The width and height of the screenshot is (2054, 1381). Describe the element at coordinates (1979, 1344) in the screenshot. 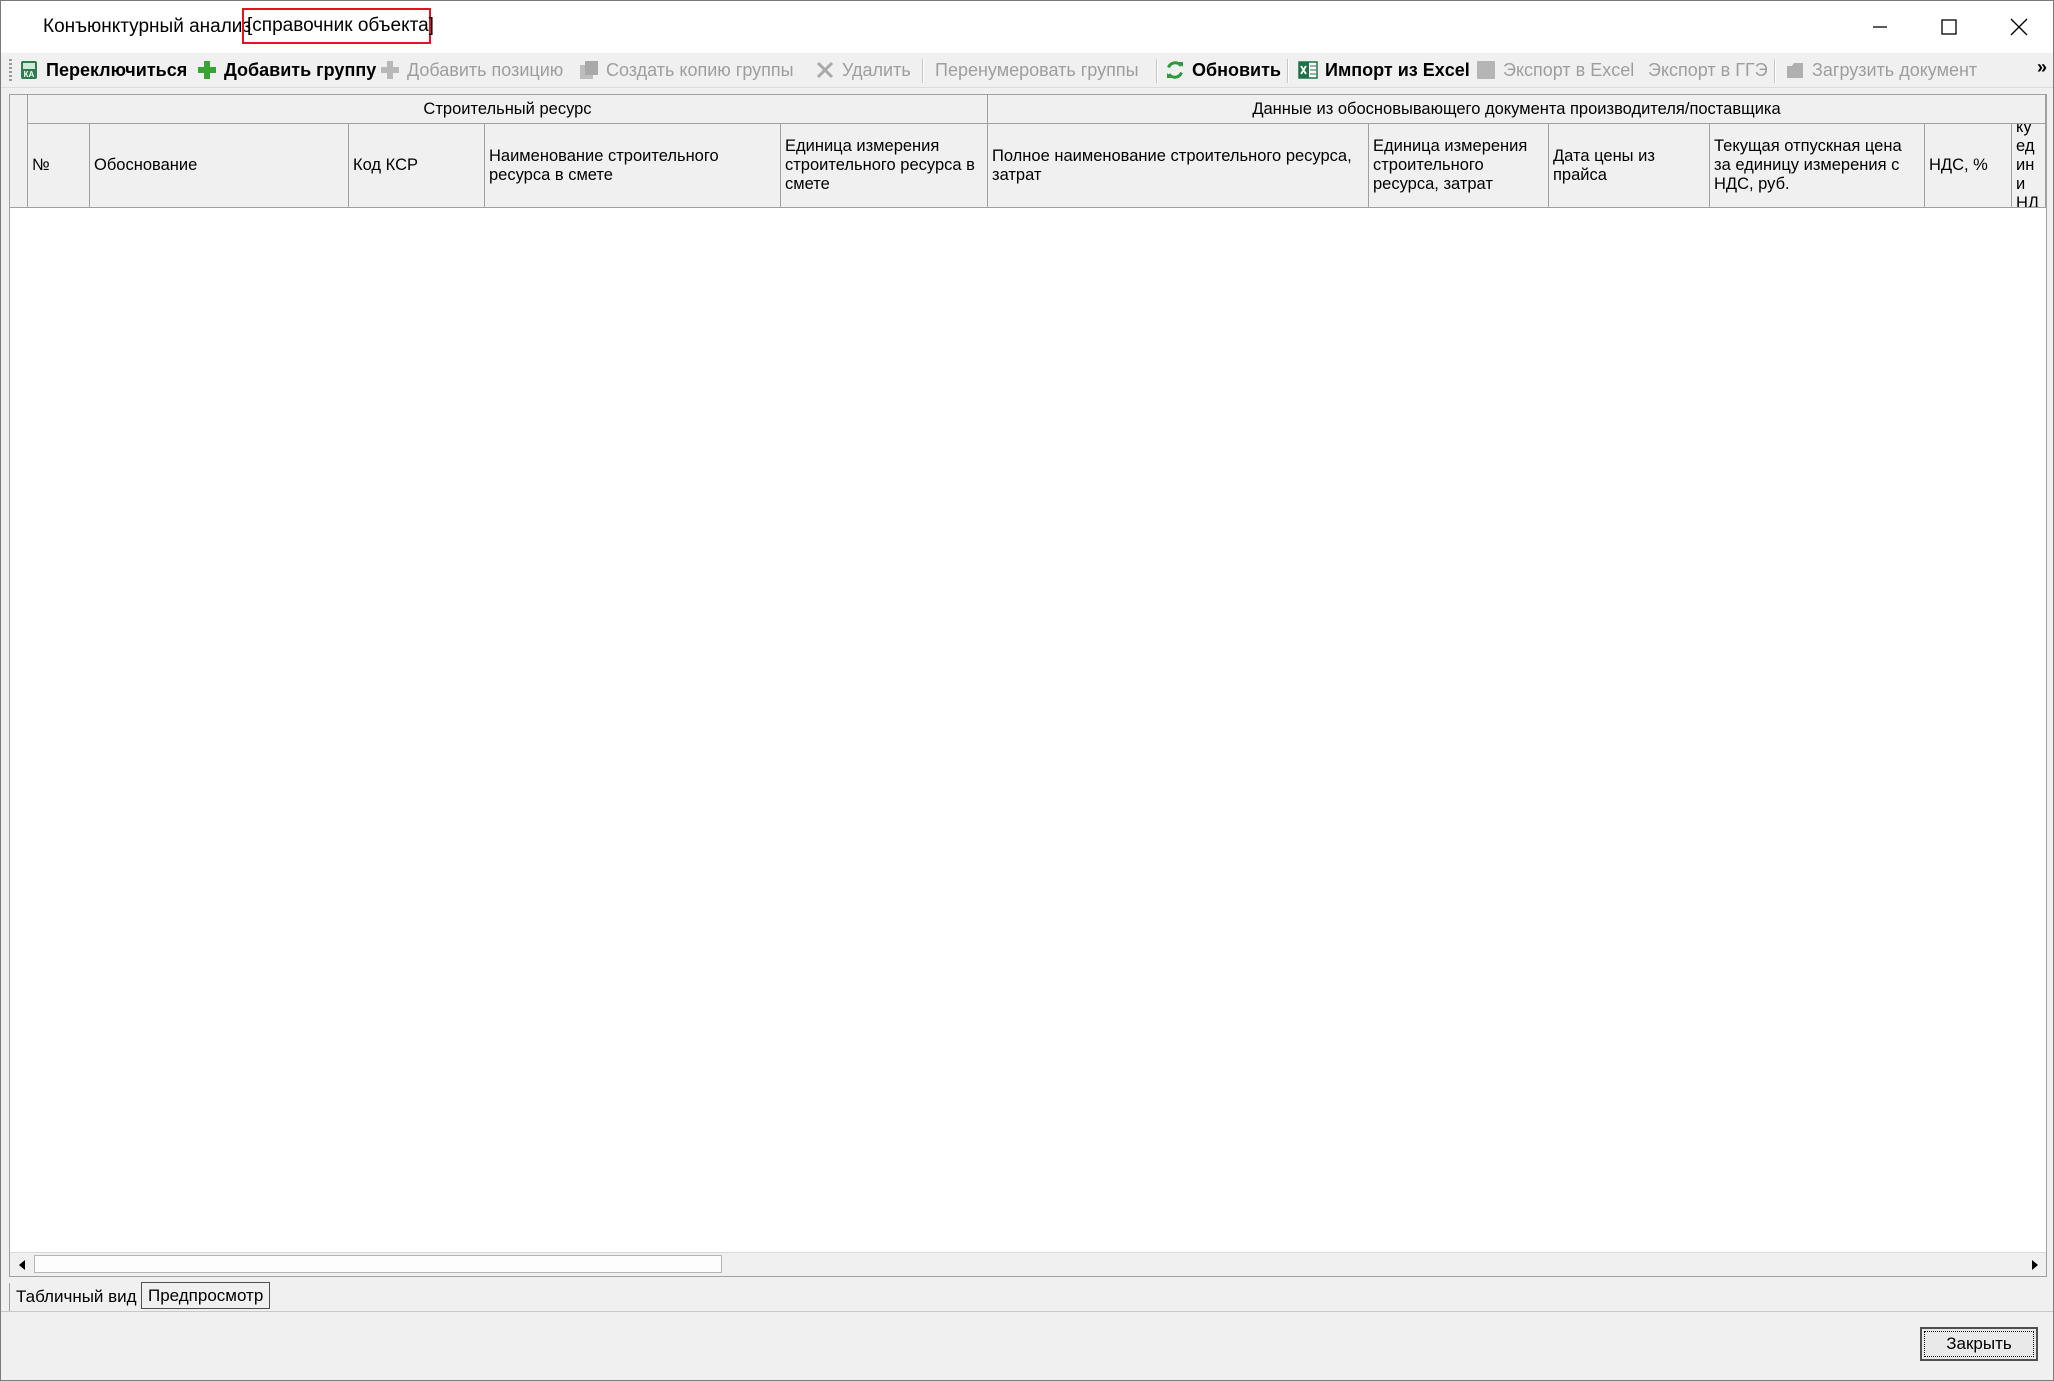

I see `close-button: Закрыть` at that location.